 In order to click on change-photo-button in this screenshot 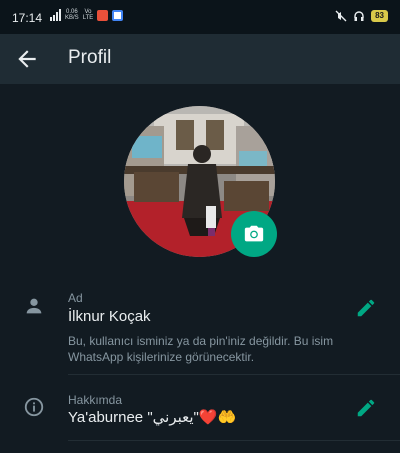, I will do `click(254, 234)`.